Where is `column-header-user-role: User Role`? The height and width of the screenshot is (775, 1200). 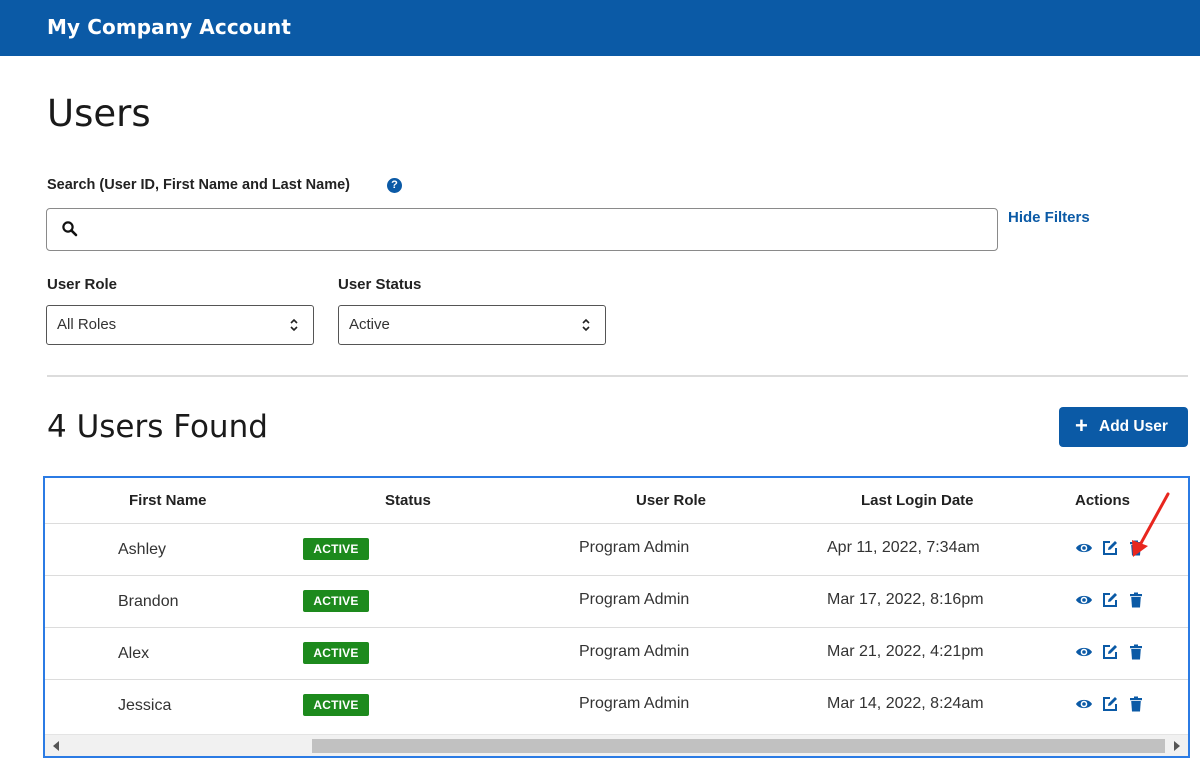 column-header-user-role: User Role is located at coordinates (671, 500).